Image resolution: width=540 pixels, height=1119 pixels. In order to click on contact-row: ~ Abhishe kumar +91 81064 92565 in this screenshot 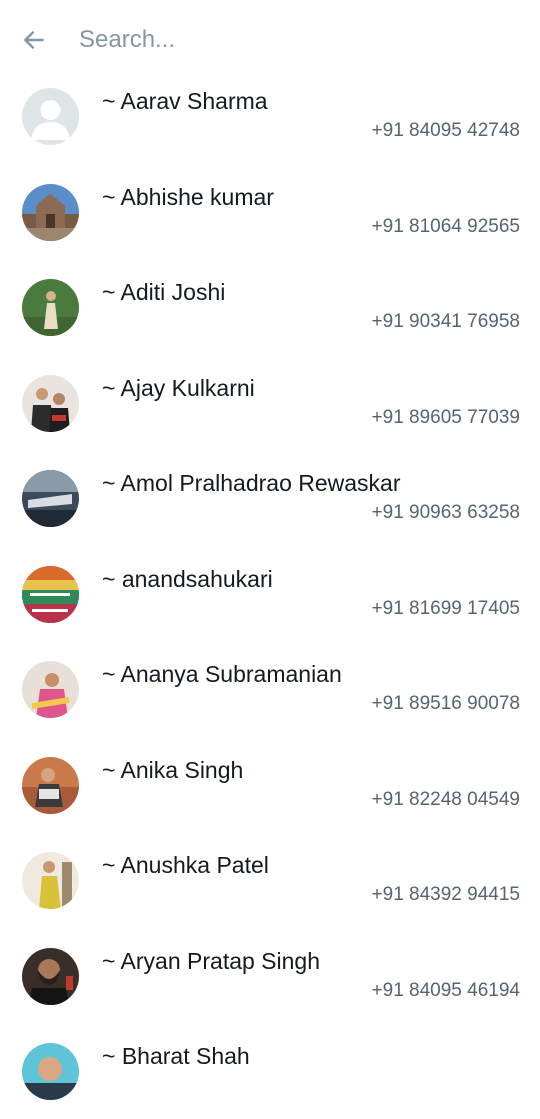, I will do `click(270, 212)`.